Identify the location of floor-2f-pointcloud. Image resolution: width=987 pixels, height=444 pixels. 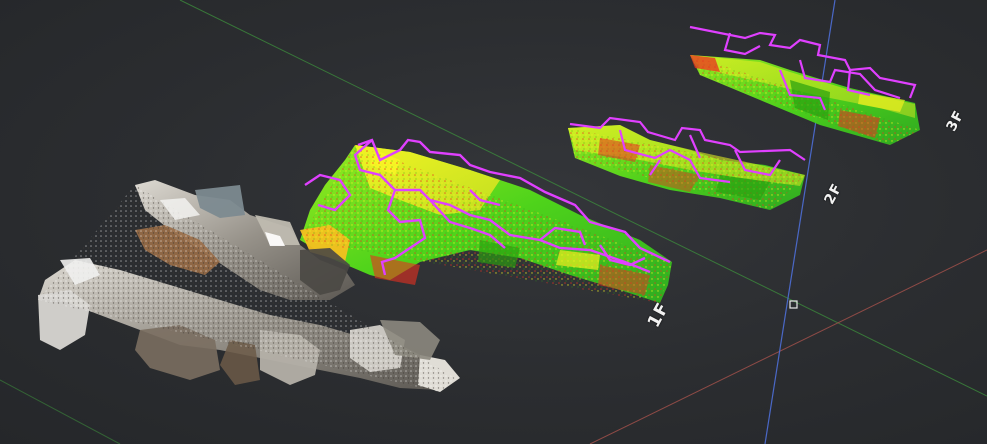
(686, 167).